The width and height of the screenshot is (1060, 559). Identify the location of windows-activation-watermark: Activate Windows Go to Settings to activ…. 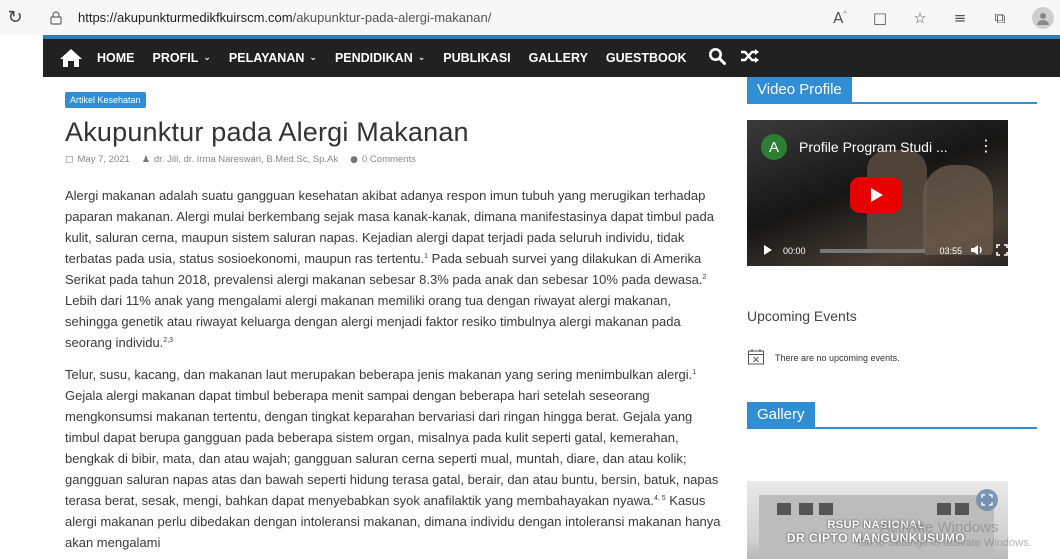
(945, 534).